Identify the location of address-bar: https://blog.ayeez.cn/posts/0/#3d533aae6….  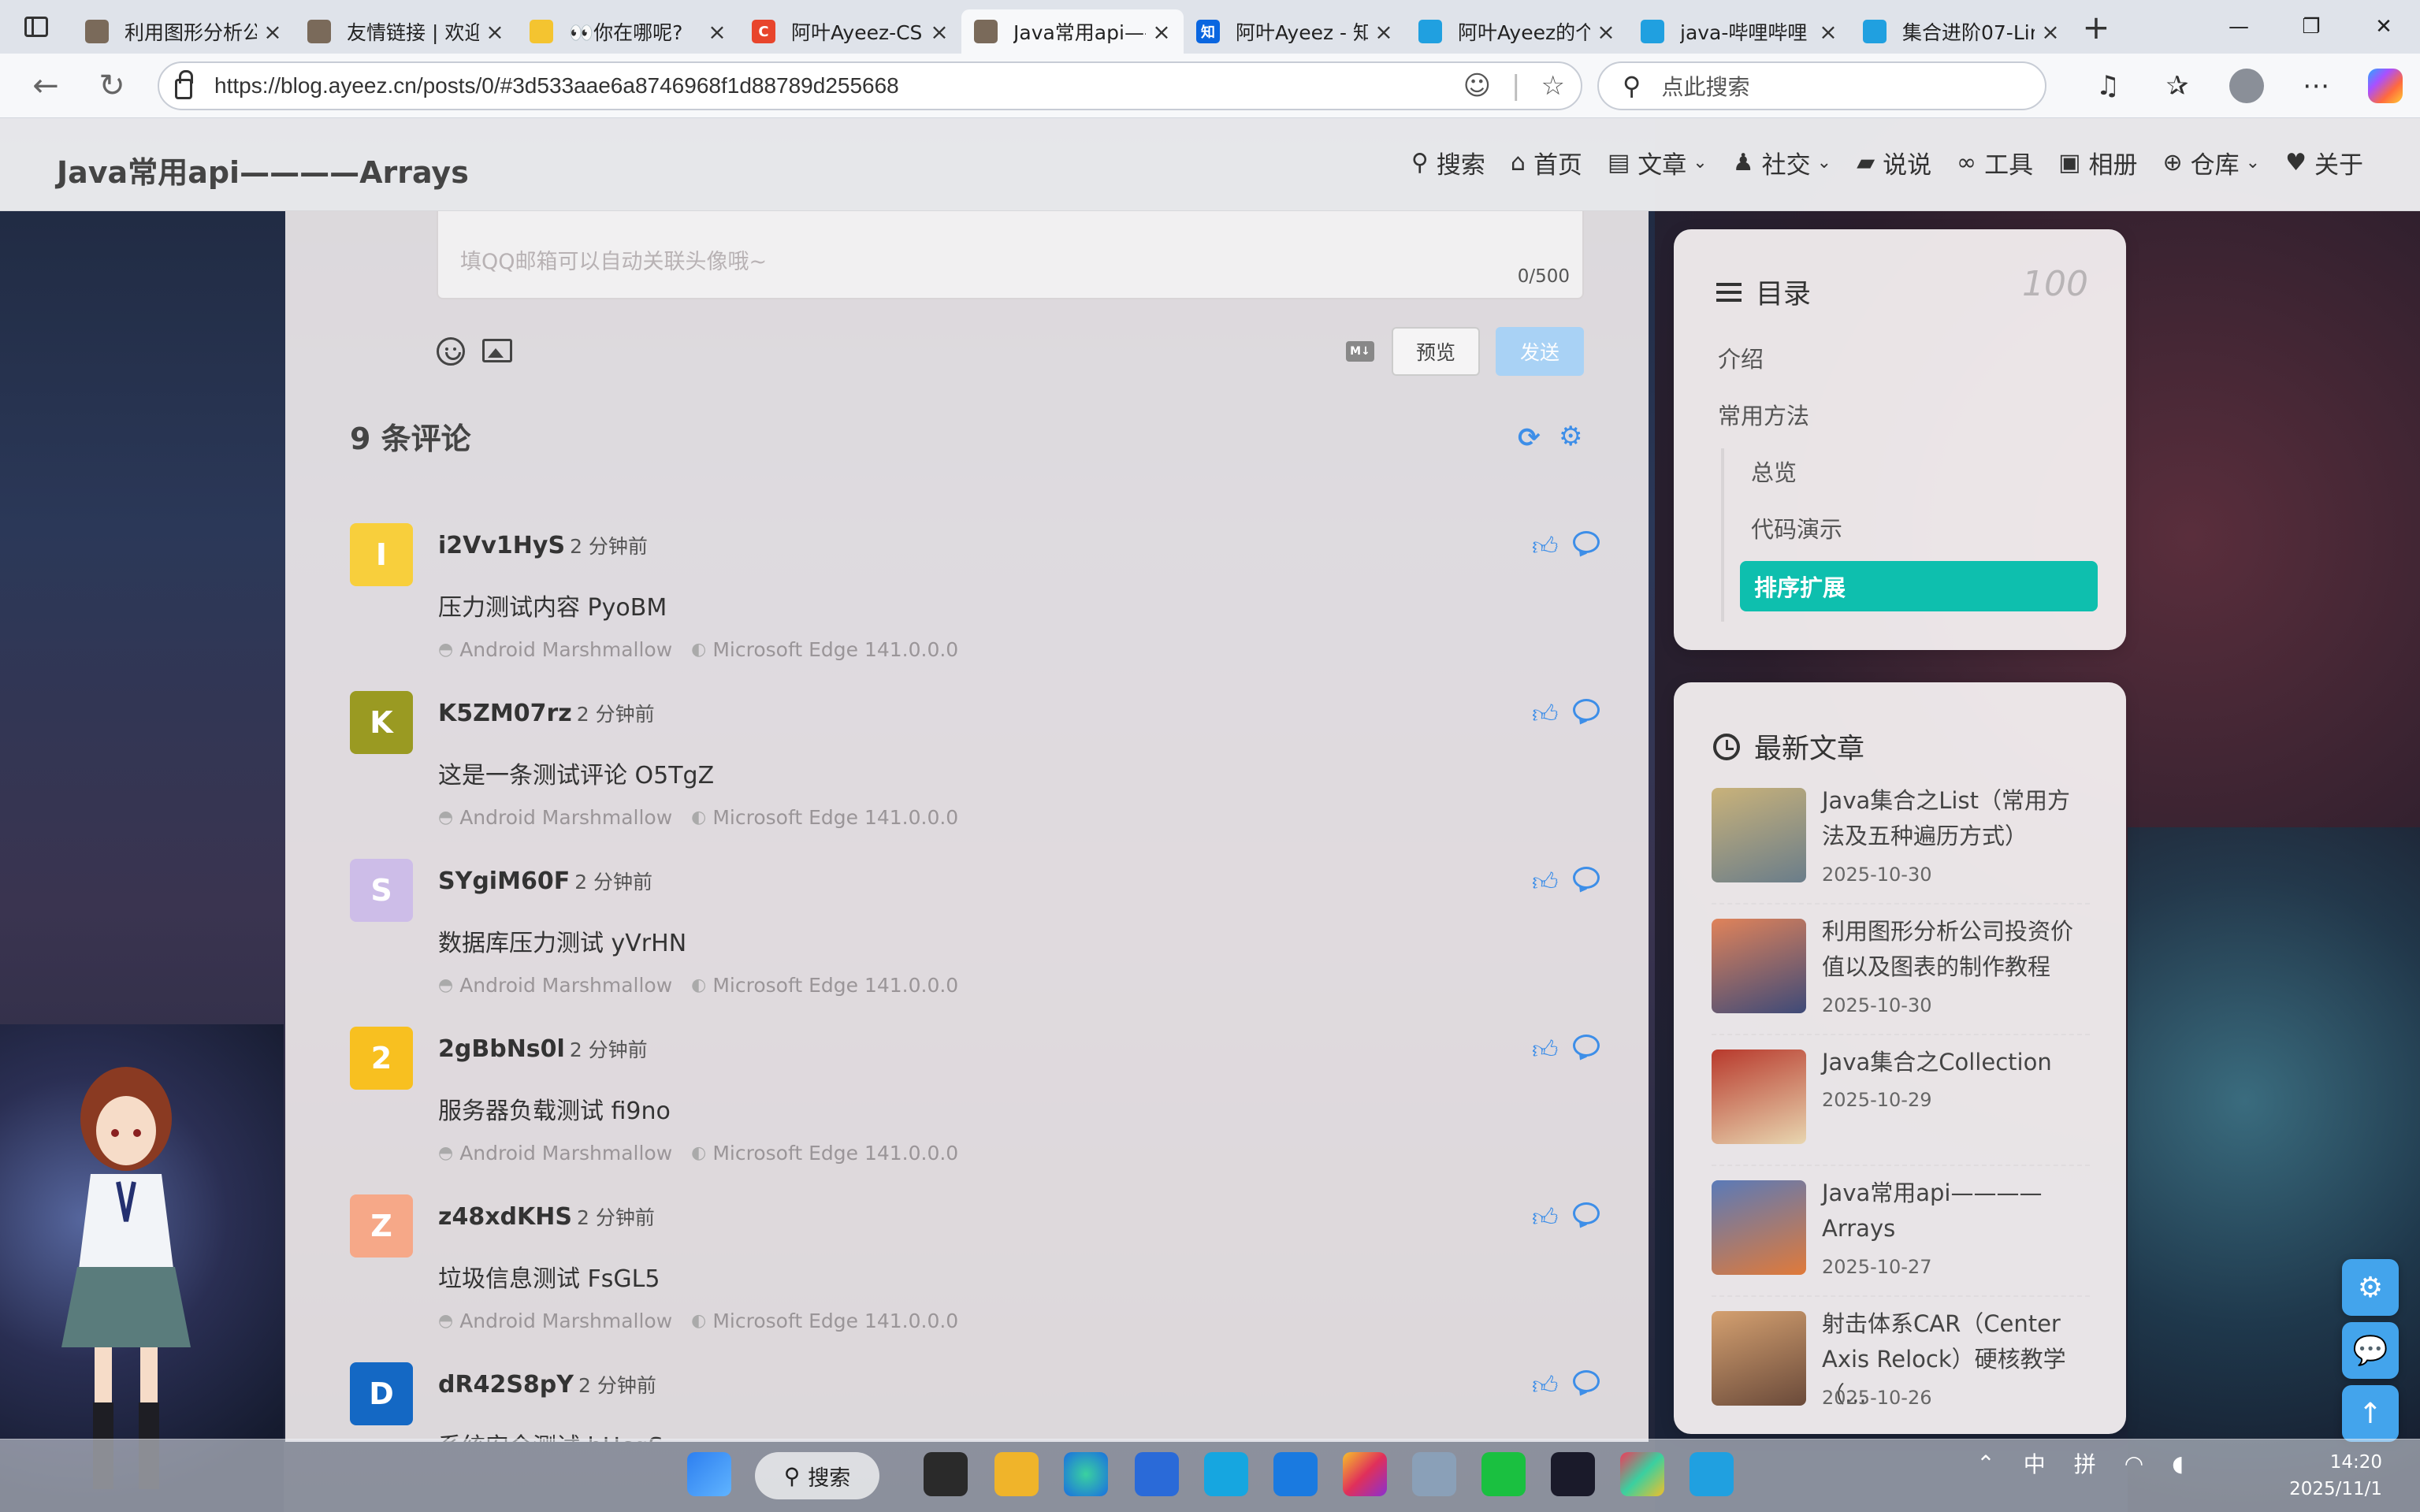
(870, 85).